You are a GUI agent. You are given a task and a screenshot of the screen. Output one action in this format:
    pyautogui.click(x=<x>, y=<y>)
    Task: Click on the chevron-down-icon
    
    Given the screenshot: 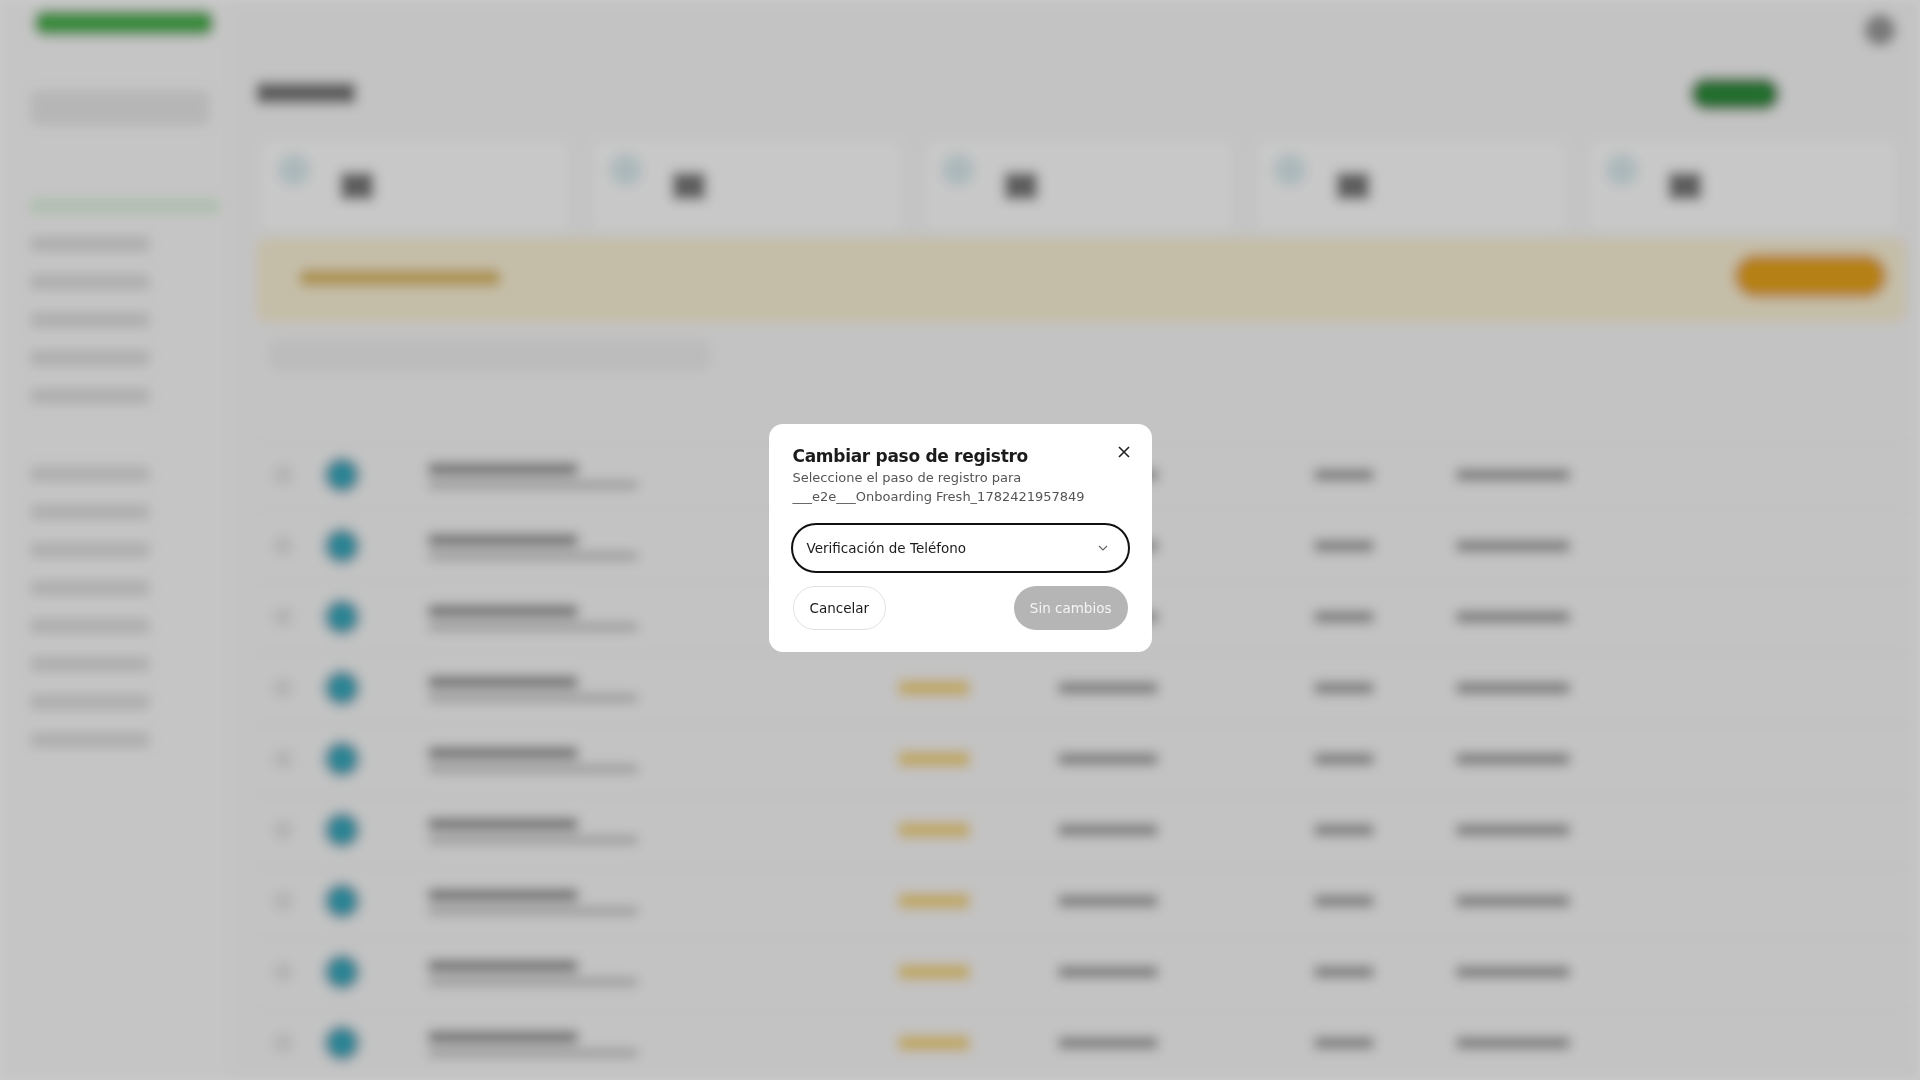 What is the action you would take?
    pyautogui.click(x=1102, y=548)
    